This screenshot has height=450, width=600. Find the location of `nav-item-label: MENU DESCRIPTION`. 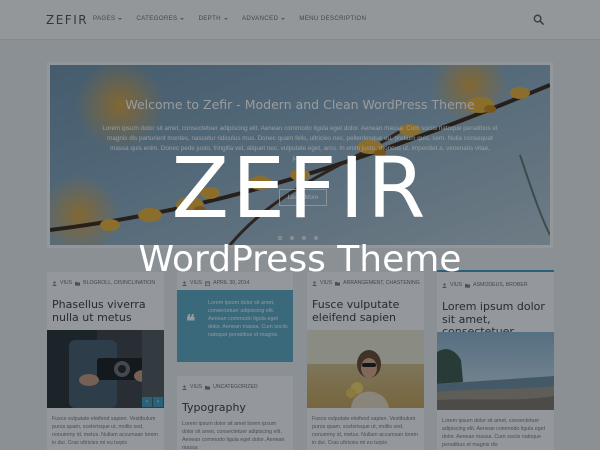

nav-item-label: MENU DESCRIPTION is located at coordinates (333, 18).